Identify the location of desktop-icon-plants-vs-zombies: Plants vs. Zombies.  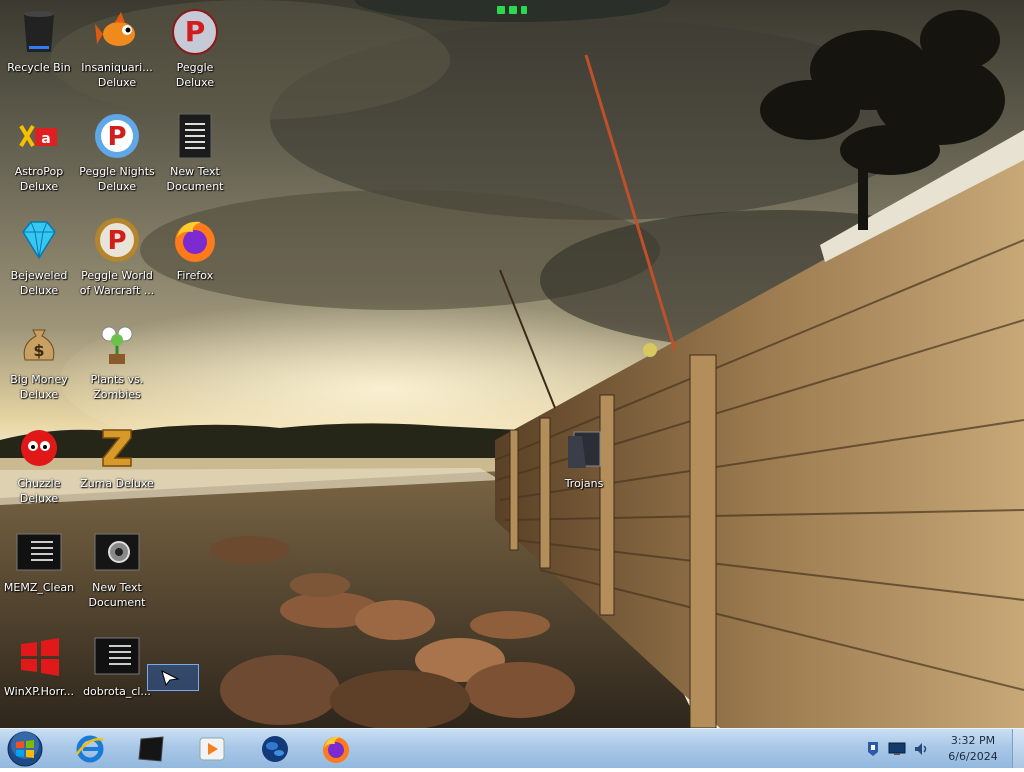
(117, 359).